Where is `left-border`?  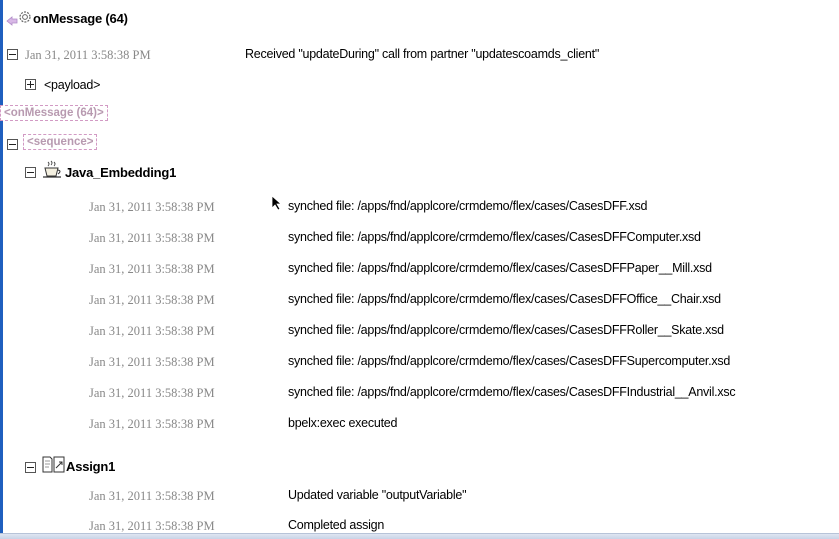
left-border is located at coordinates (1, 269).